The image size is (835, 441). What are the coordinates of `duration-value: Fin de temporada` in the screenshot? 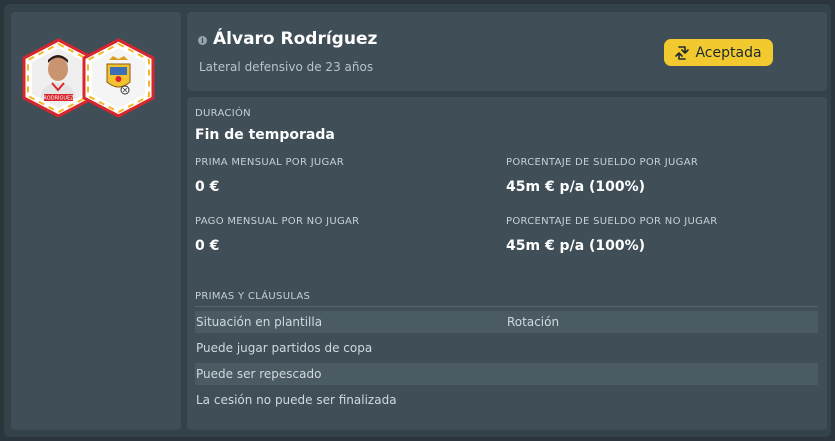 It's located at (265, 135).